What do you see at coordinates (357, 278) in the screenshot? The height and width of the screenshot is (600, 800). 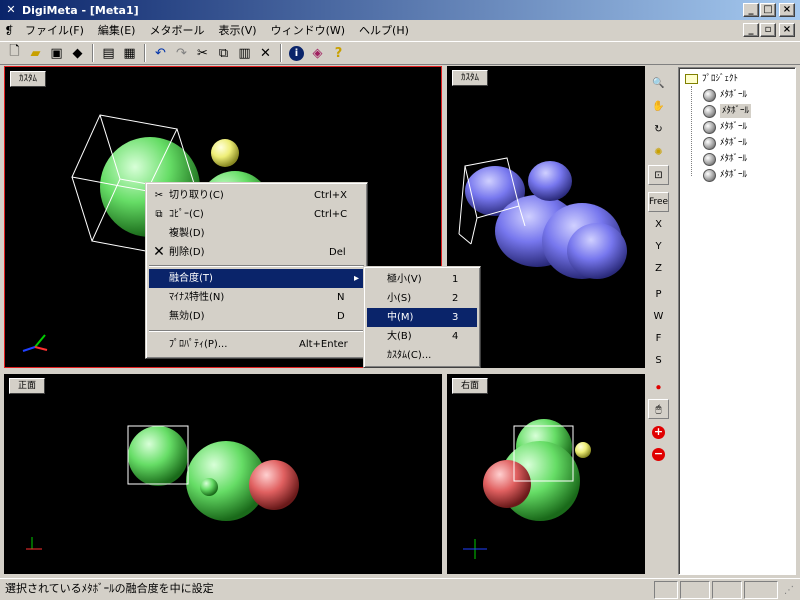 I see `submenu-arrow-icon: ▸` at bounding box center [357, 278].